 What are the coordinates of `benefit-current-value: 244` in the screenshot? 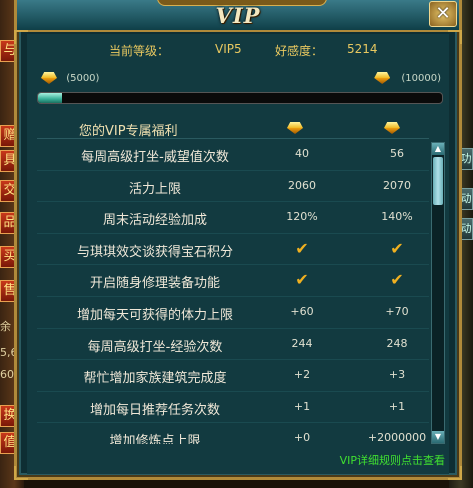 It's located at (302, 343).